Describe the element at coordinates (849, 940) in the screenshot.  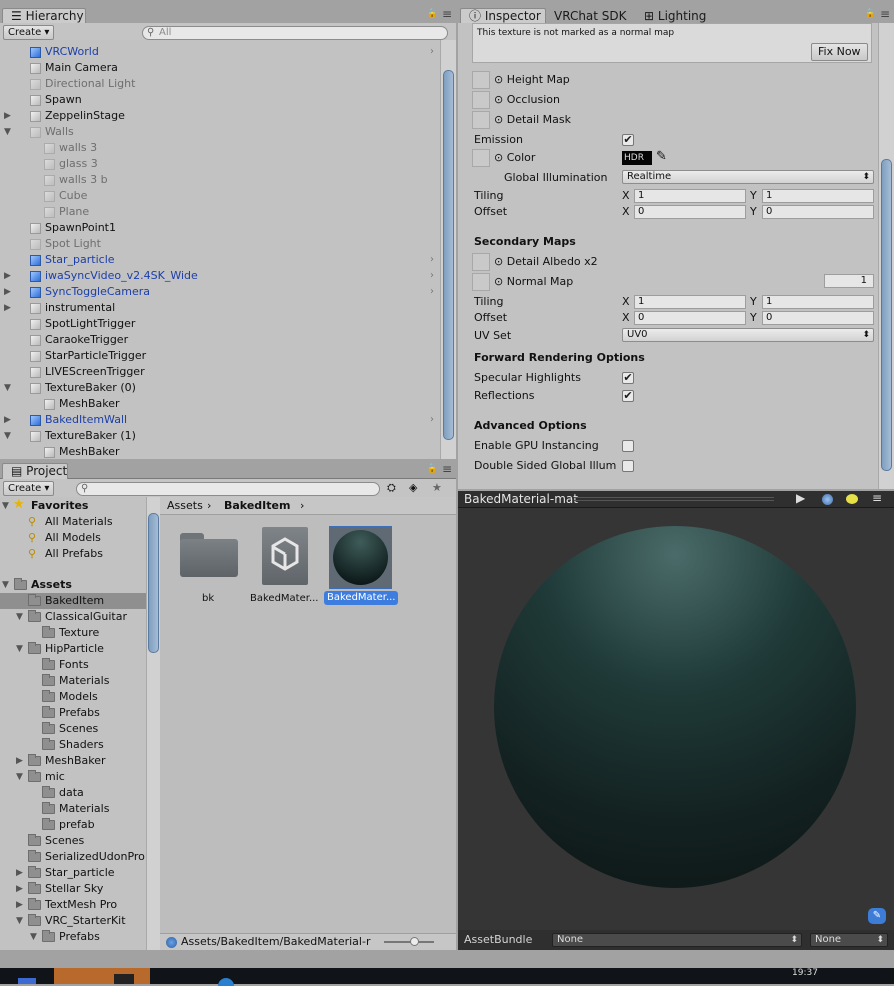
I see `variant-dropdown: None ⬍` at that location.